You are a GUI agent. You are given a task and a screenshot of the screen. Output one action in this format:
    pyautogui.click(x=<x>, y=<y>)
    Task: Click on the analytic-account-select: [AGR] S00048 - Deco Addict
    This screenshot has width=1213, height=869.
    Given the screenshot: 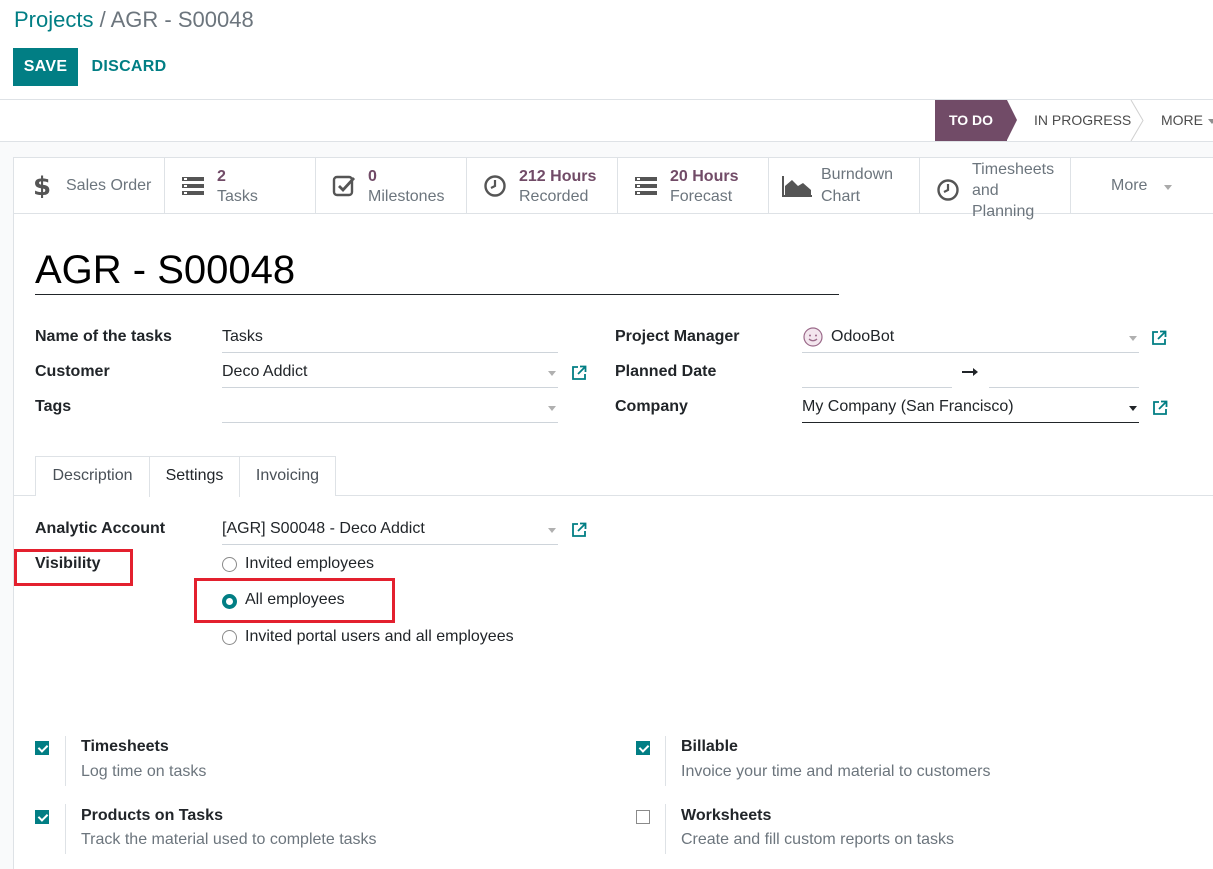 What is the action you would take?
    pyautogui.click(x=390, y=530)
    